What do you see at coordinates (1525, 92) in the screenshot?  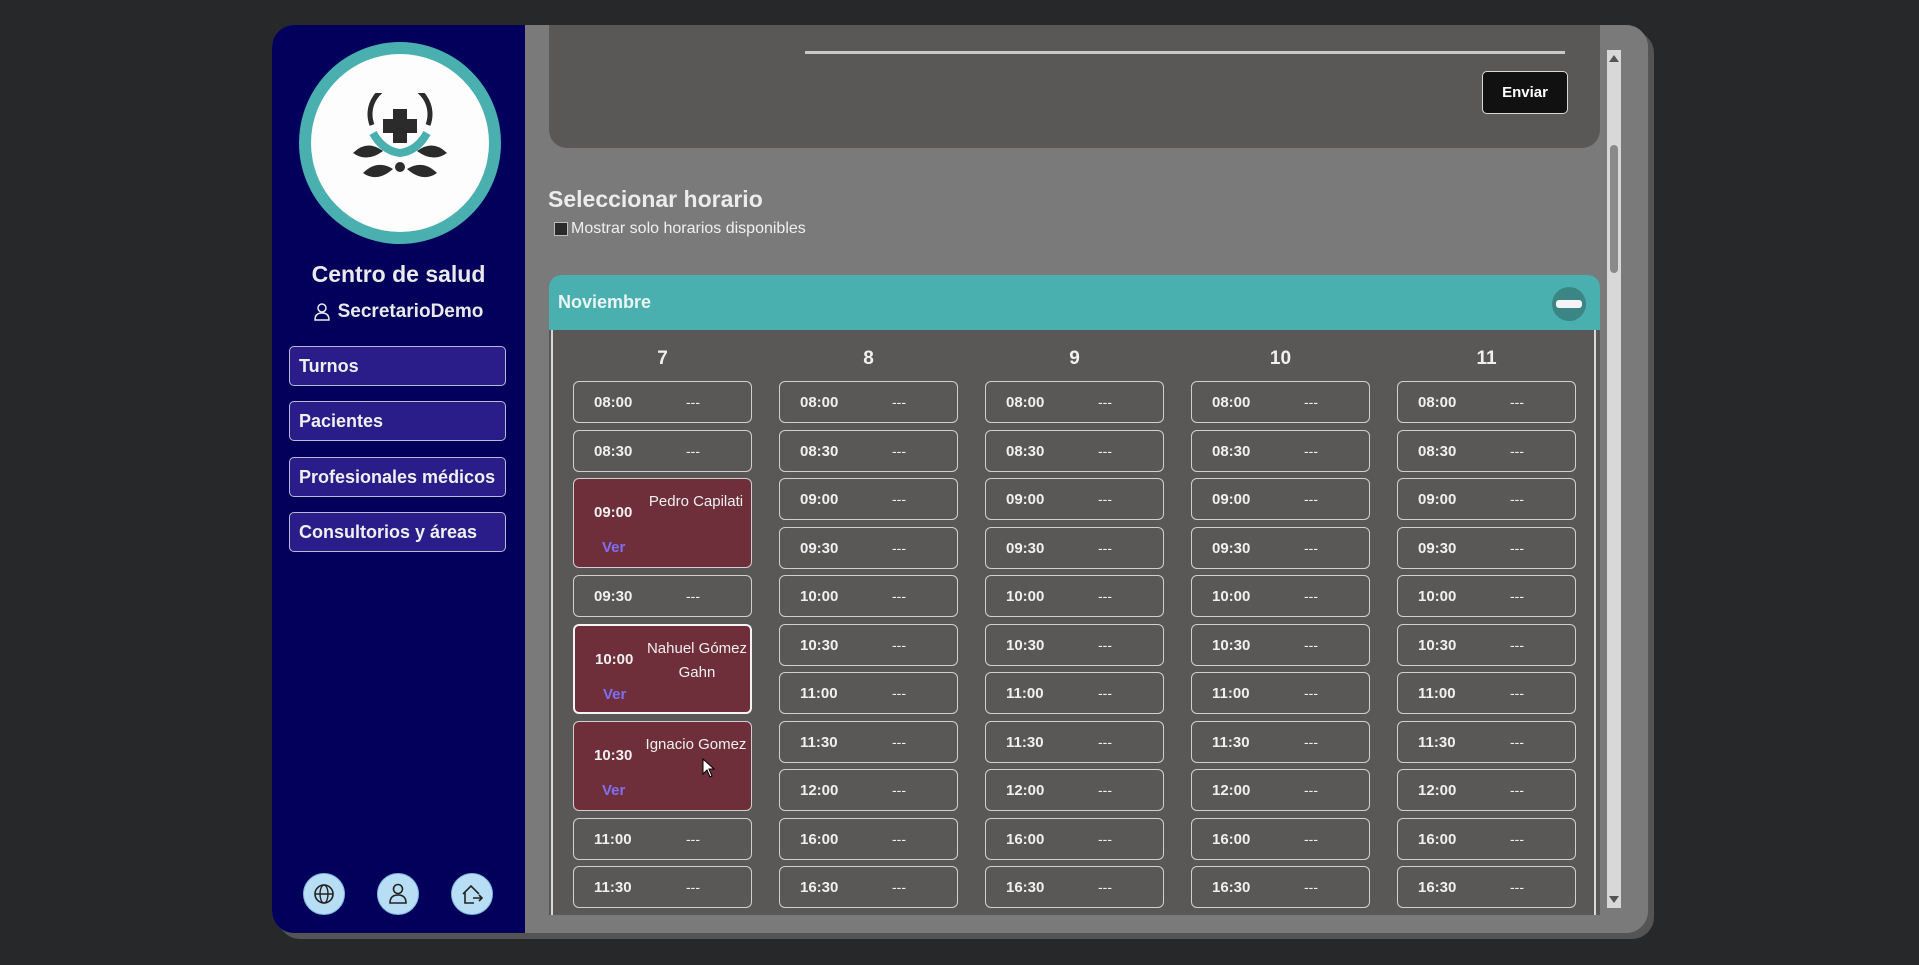 I see `send-button: Enviar` at bounding box center [1525, 92].